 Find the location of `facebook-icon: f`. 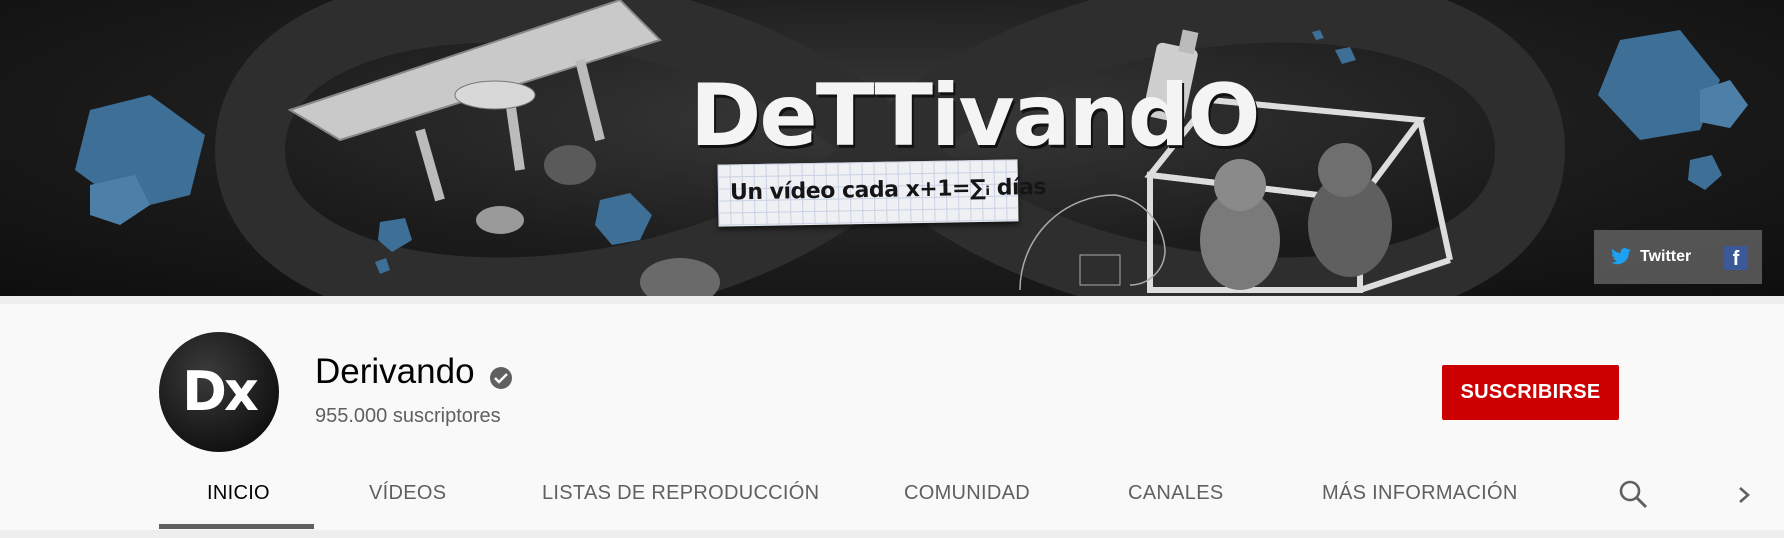

facebook-icon: f is located at coordinates (1736, 258).